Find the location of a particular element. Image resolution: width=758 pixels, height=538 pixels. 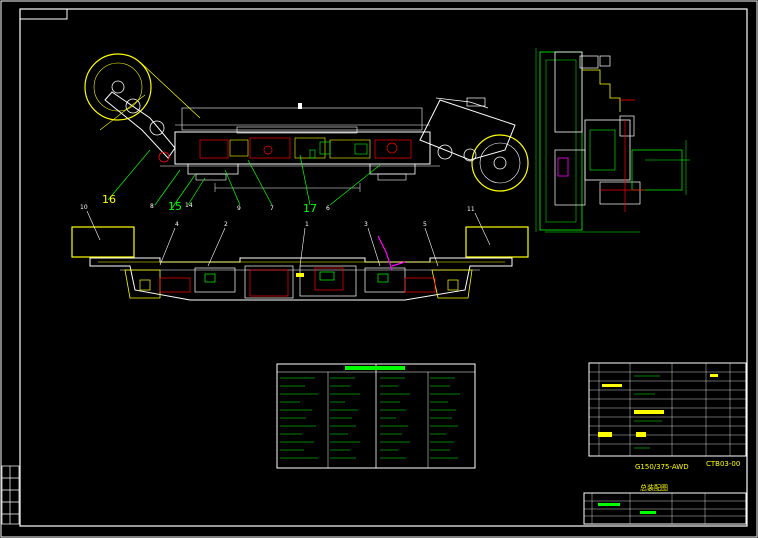

callout-2: 2 is located at coordinates (226, 224).